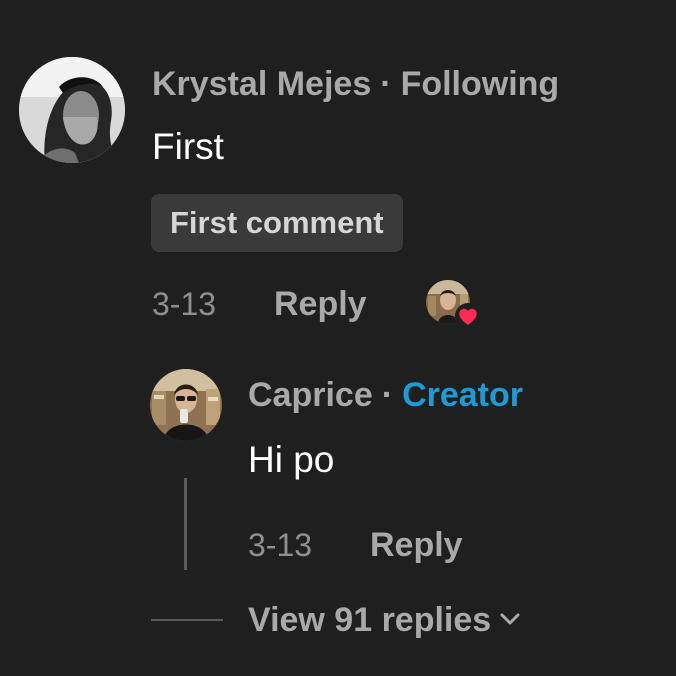 This screenshot has width=676, height=676. What do you see at coordinates (184, 304) in the screenshot?
I see `comment-date: 3-13` at bounding box center [184, 304].